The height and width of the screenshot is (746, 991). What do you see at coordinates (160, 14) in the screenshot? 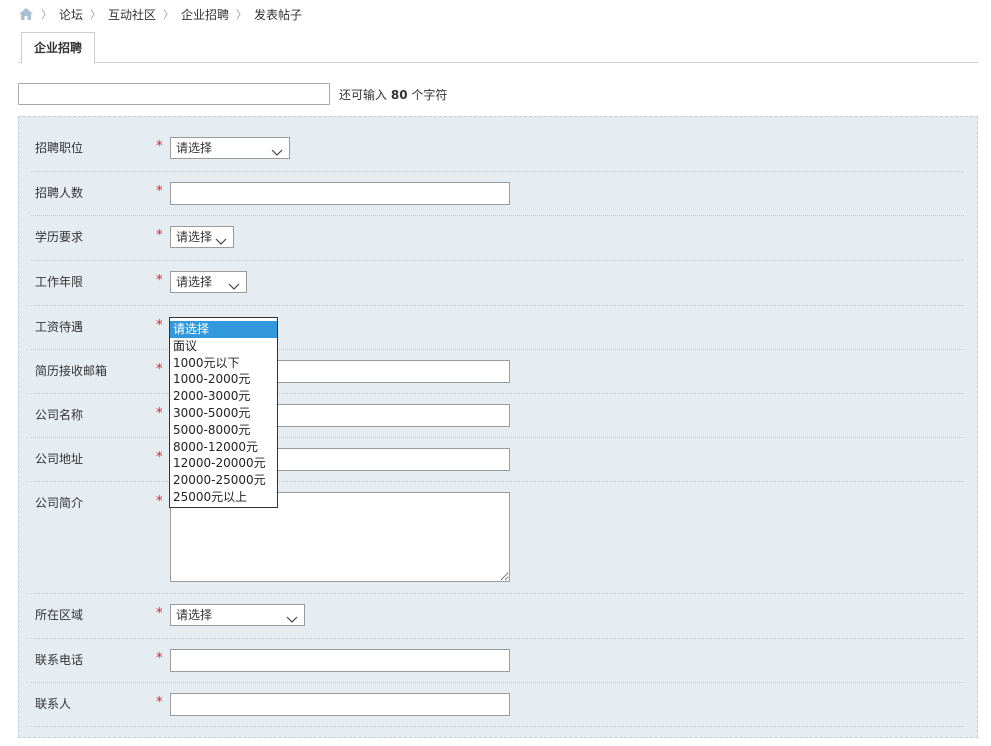
I see `breadcrumb: 〉 论坛 〉 互动社区 〉 企业招聘 〉 发表帖子` at bounding box center [160, 14].